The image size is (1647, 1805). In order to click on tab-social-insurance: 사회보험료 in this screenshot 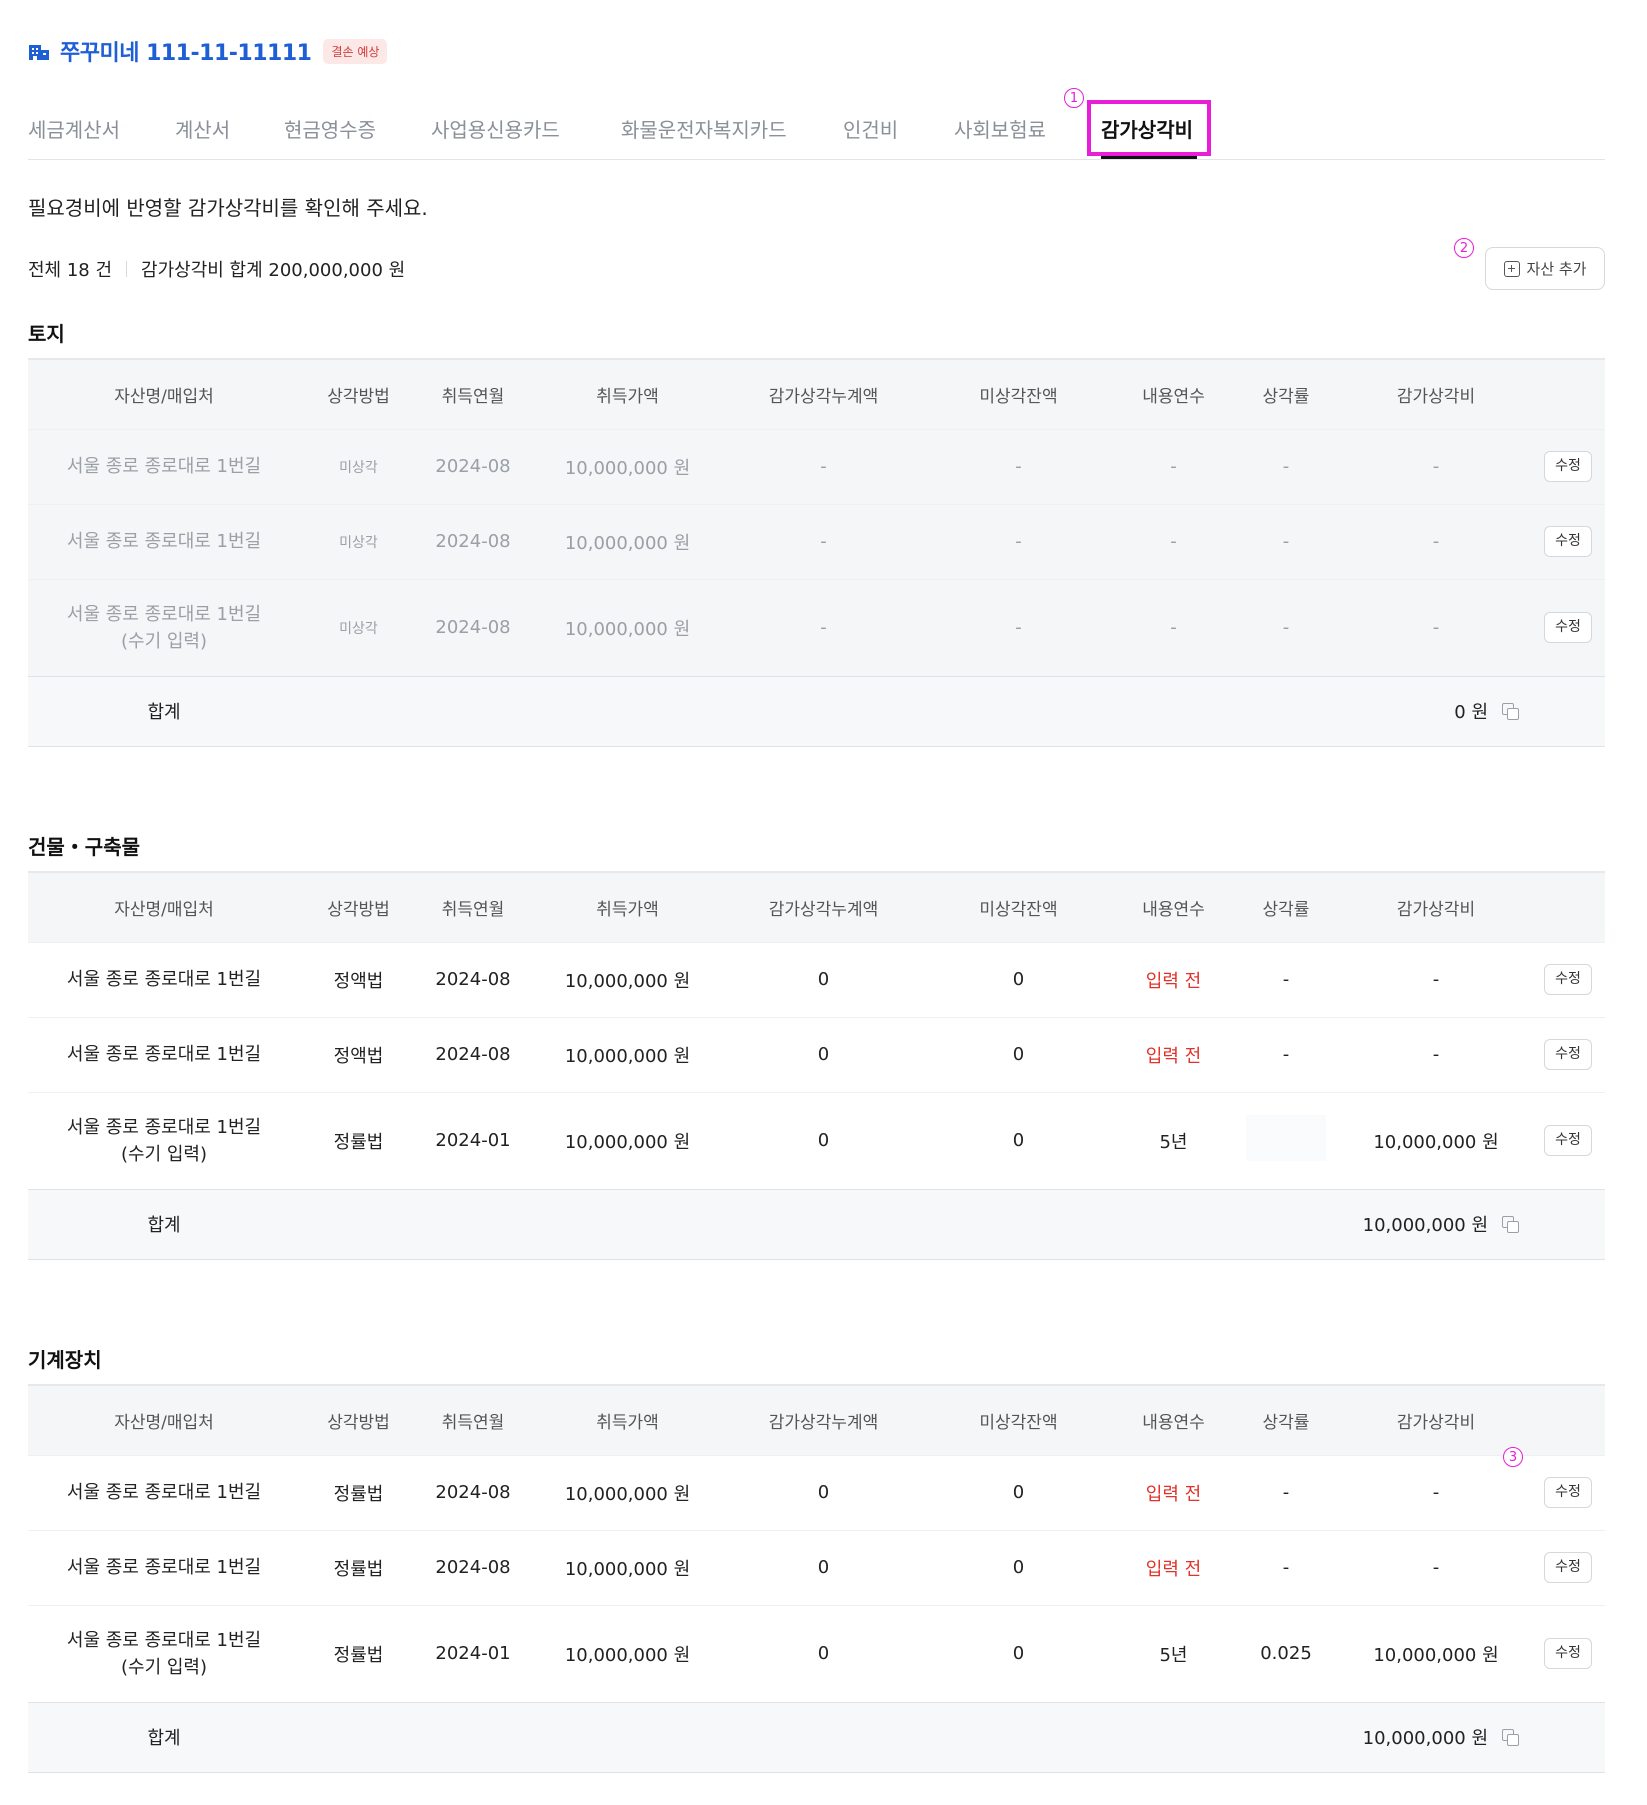, I will do `click(1000, 128)`.